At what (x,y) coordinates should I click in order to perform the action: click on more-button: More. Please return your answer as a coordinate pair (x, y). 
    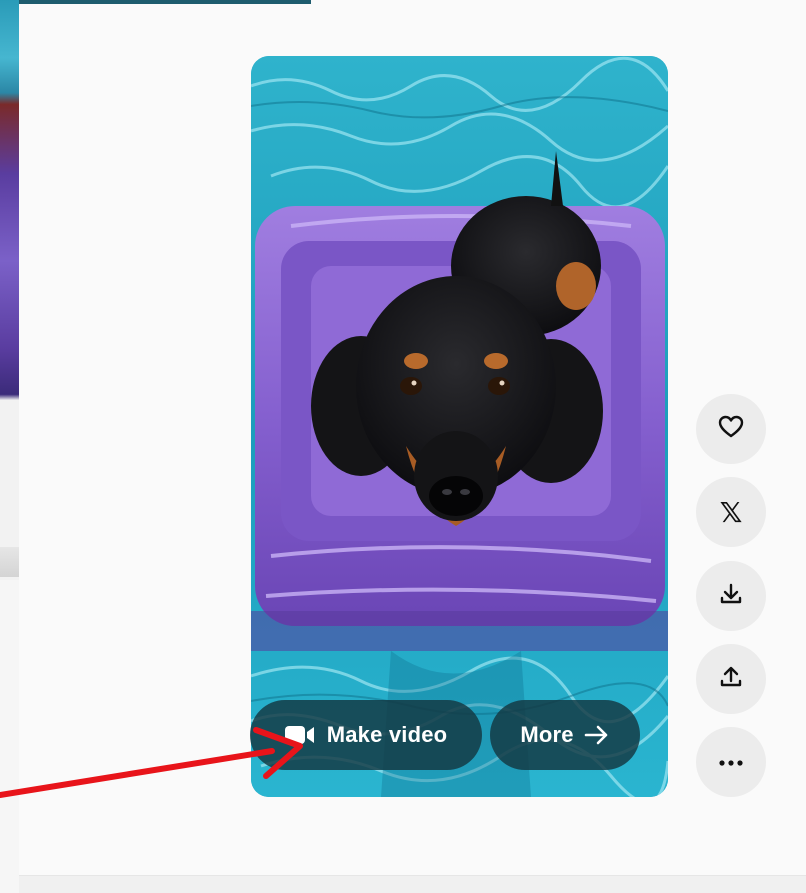
    Looking at the image, I should click on (565, 735).